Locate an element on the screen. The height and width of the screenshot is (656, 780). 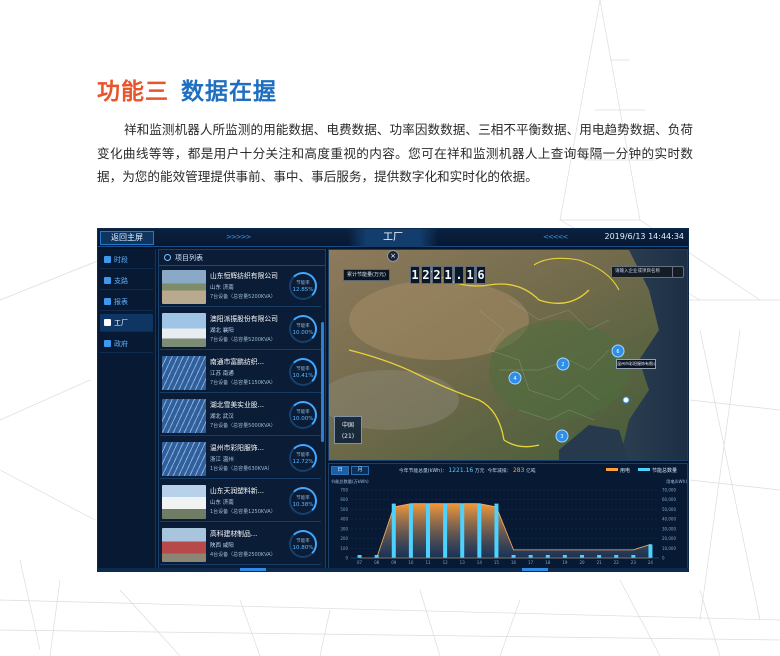
counter-digit: 6 is located at coordinates (481, 275).